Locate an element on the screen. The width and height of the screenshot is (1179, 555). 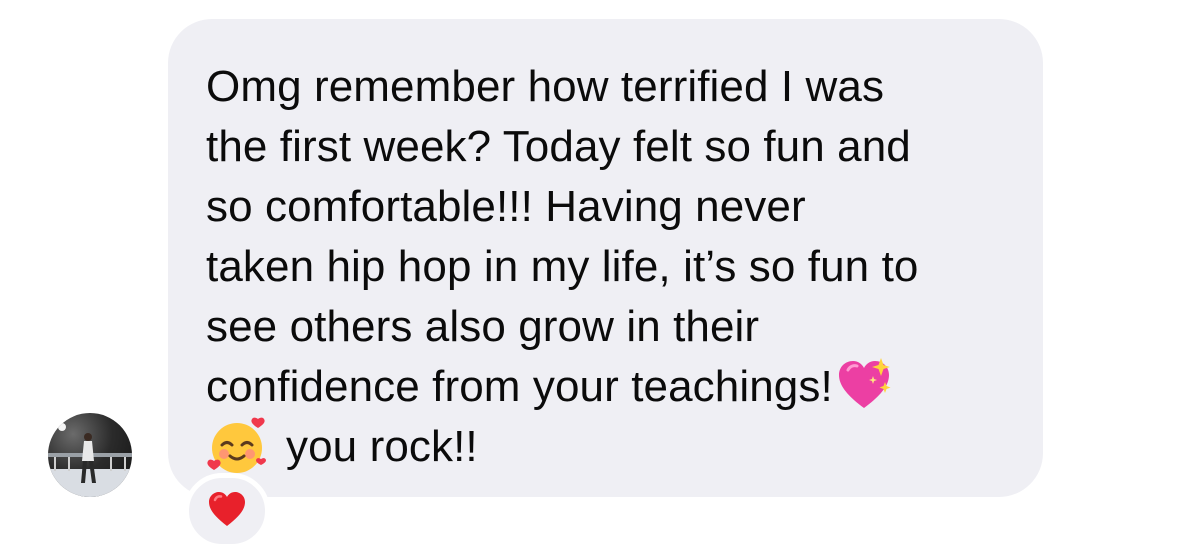
smiling-face-with-hearts-icon is located at coordinates (237, 446).